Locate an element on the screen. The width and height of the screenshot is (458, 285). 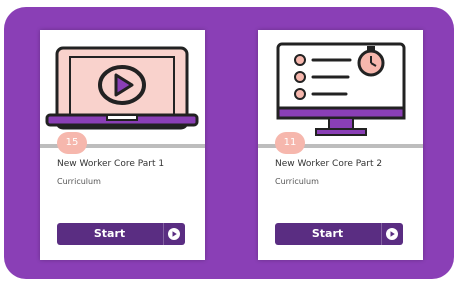
course-title: New Worker Core Part 2 is located at coordinates (328, 164).